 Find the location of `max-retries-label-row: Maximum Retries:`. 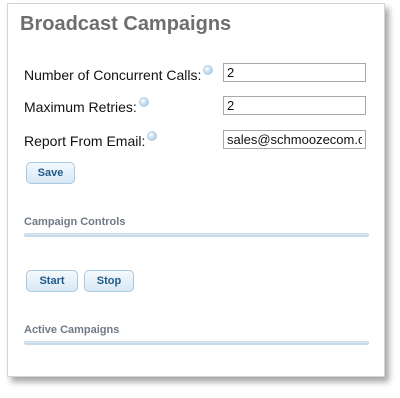

max-retries-label-row: Maximum Retries: is located at coordinates (86, 106).